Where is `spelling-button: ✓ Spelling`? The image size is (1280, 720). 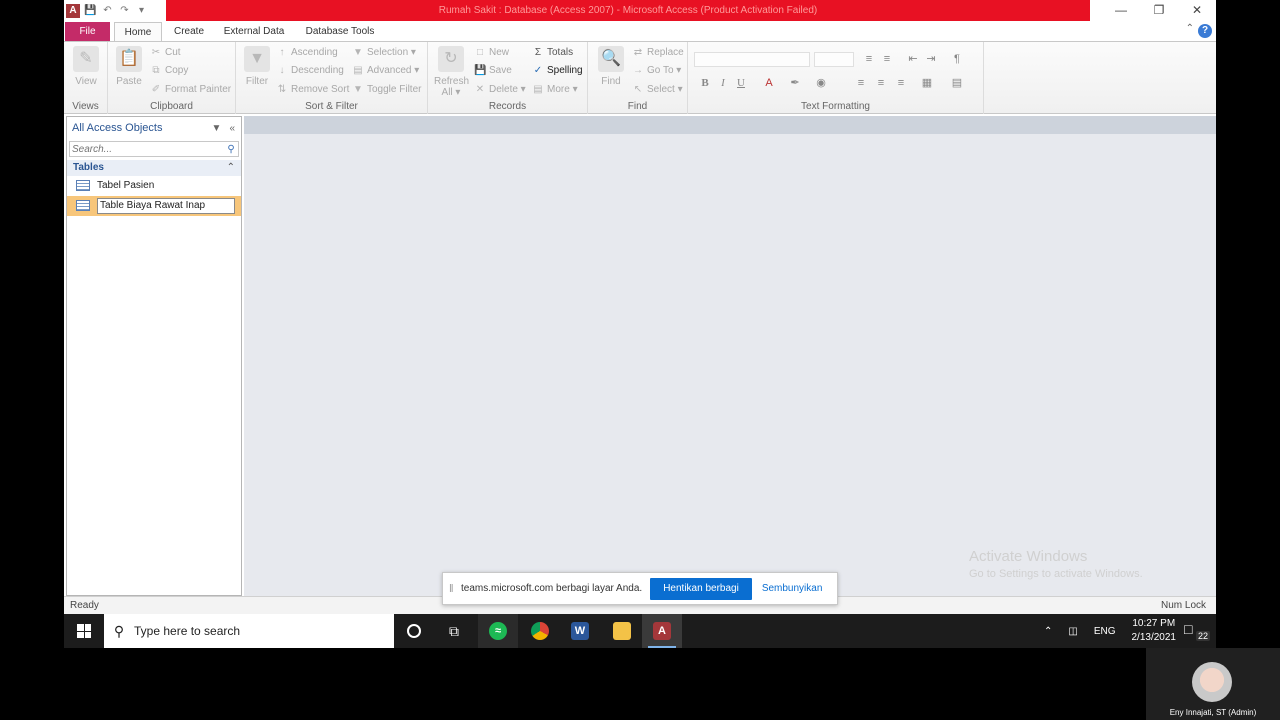
spelling-button: ✓ Spelling is located at coordinates (557, 71).